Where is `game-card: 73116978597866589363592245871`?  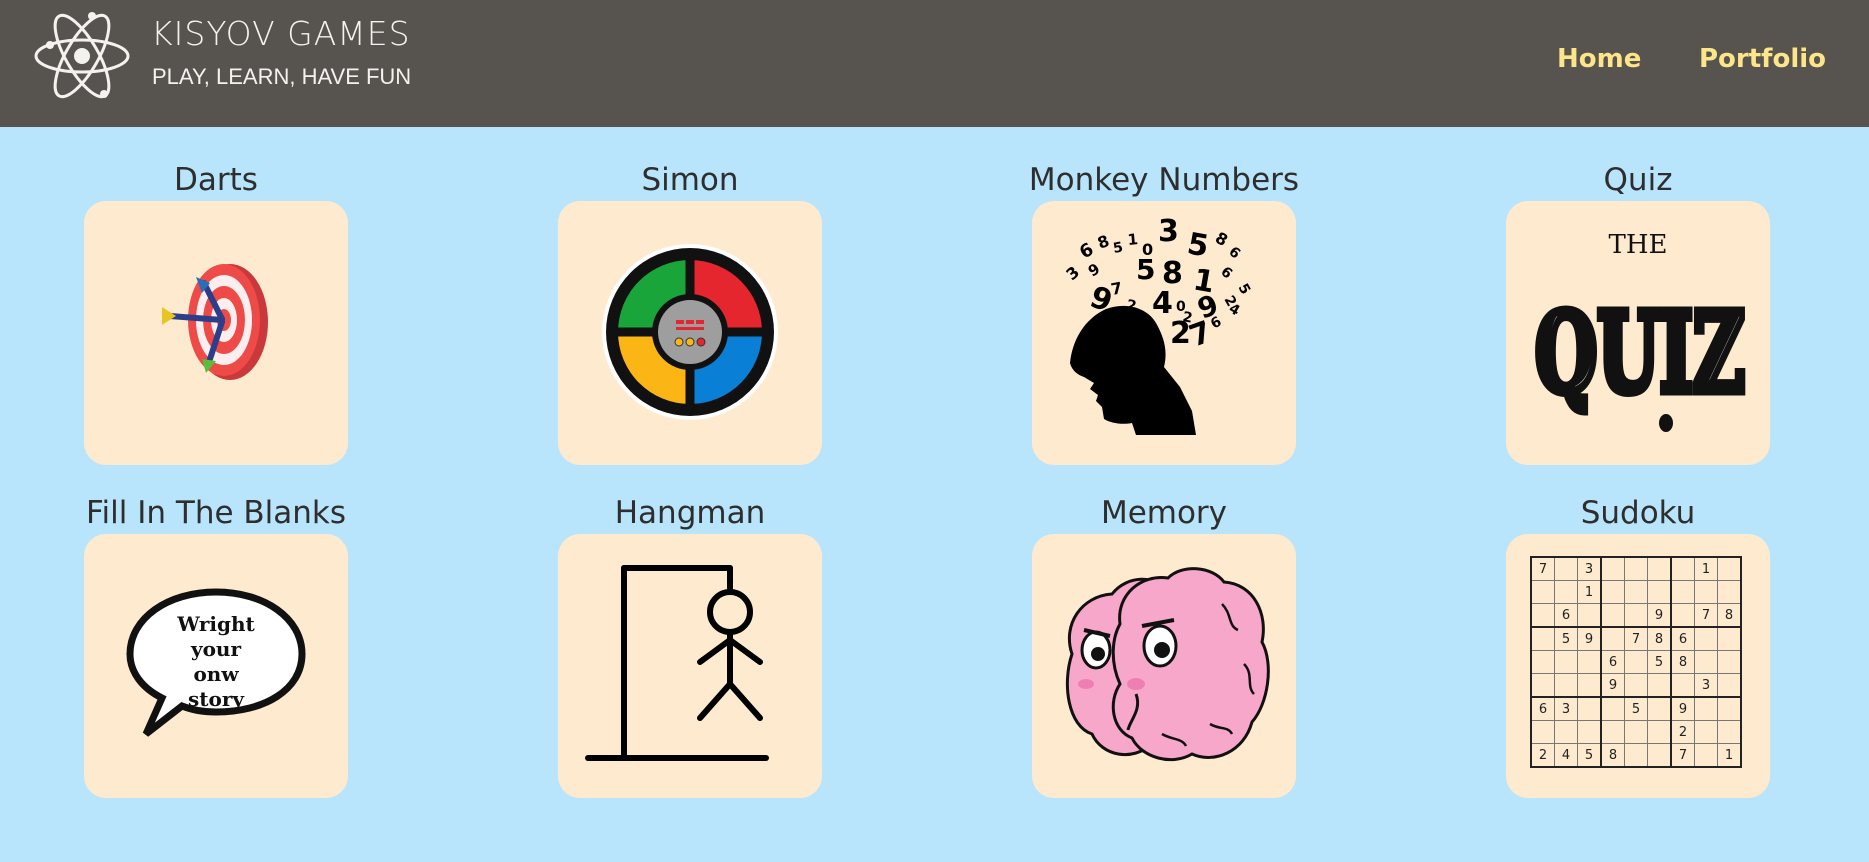
game-card: 73116978597866589363592245871 is located at coordinates (1638, 666).